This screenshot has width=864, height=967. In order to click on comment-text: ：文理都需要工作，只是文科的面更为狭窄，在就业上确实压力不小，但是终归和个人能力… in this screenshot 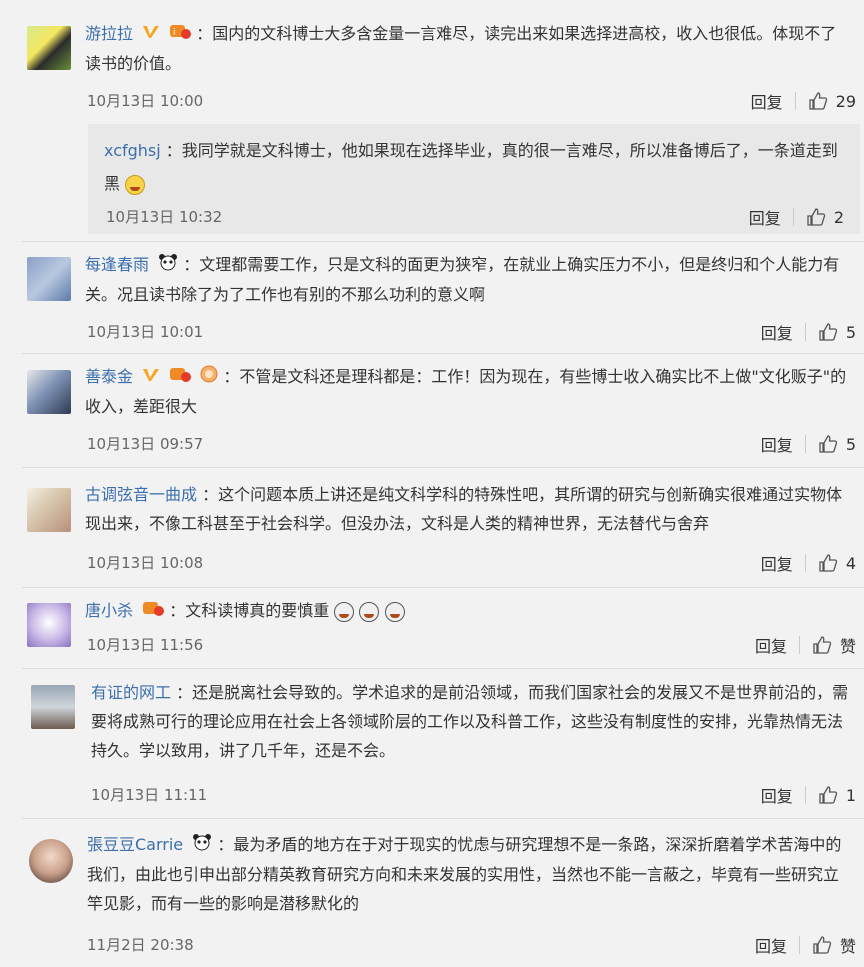, I will do `click(462, 279)`.